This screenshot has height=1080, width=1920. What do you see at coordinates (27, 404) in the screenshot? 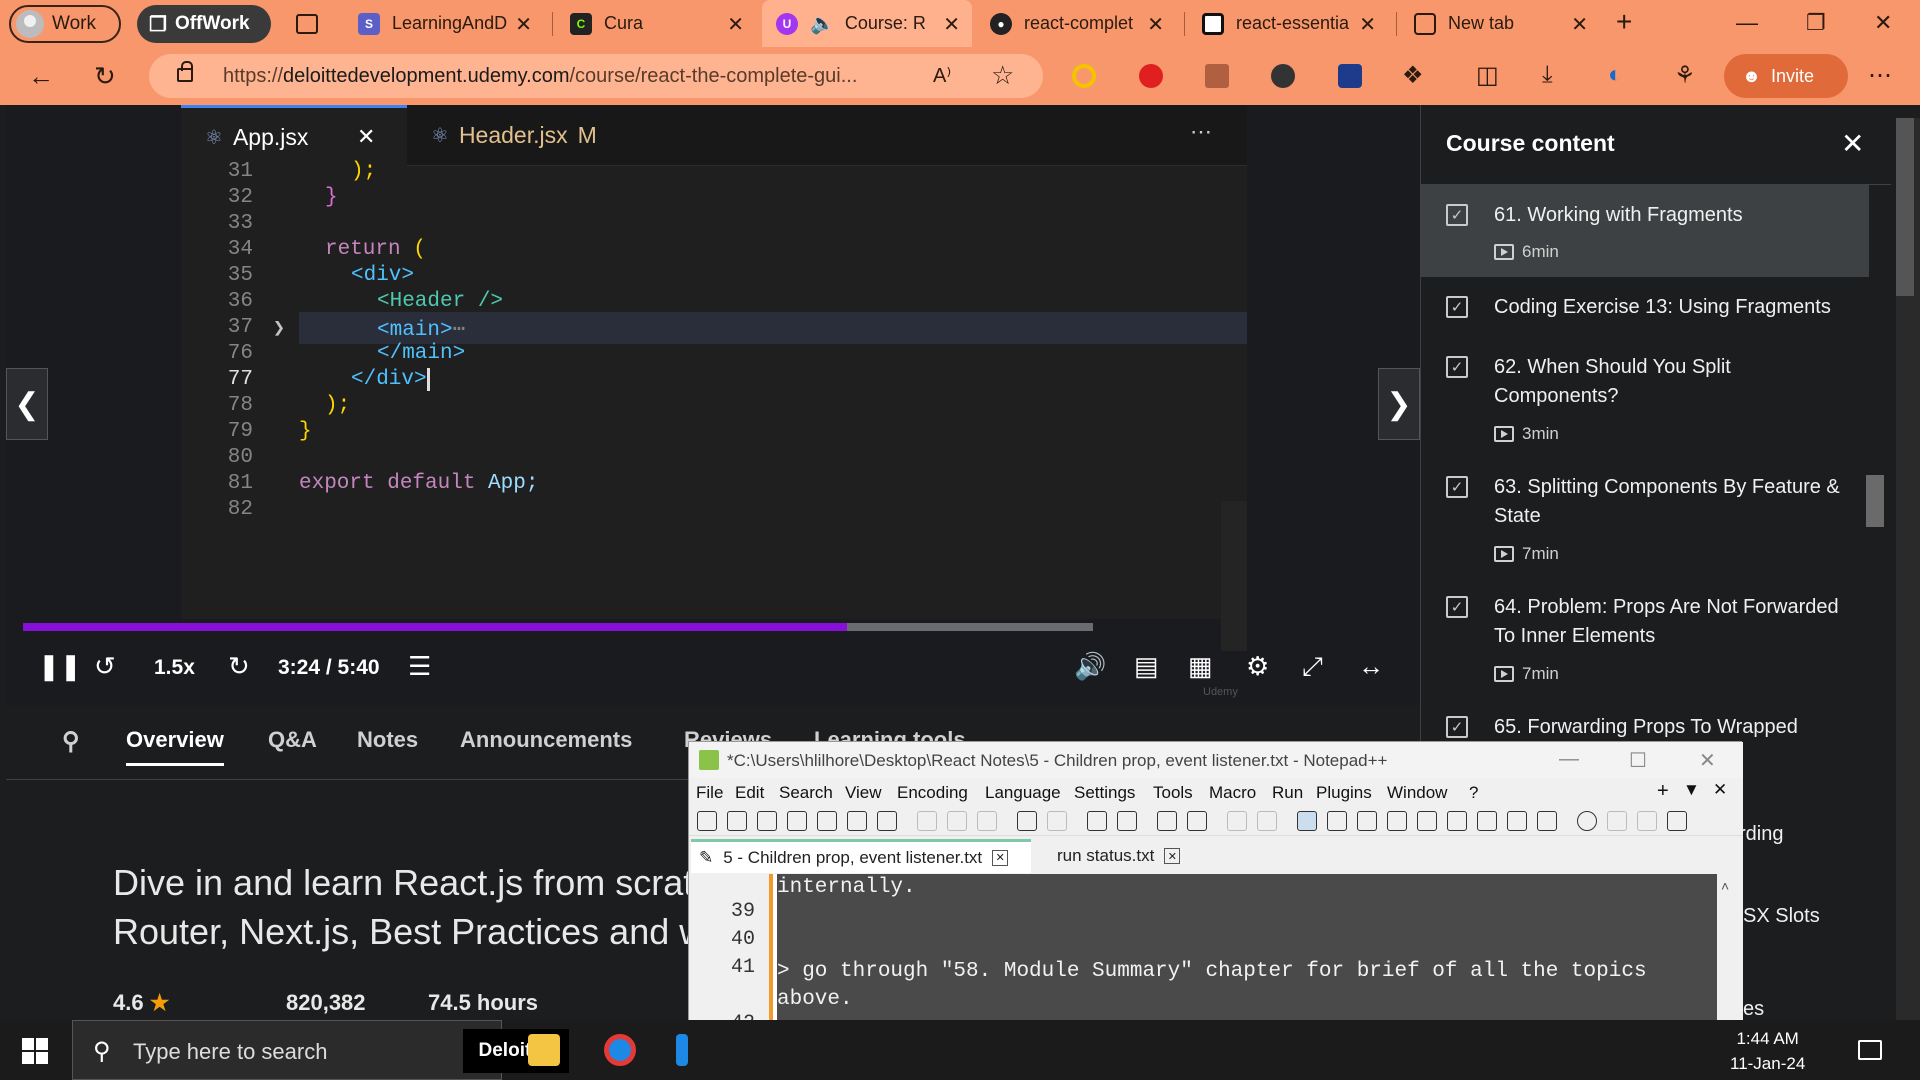
I see `previous-lecture-button: ❮` at bounding box center [27, 404].